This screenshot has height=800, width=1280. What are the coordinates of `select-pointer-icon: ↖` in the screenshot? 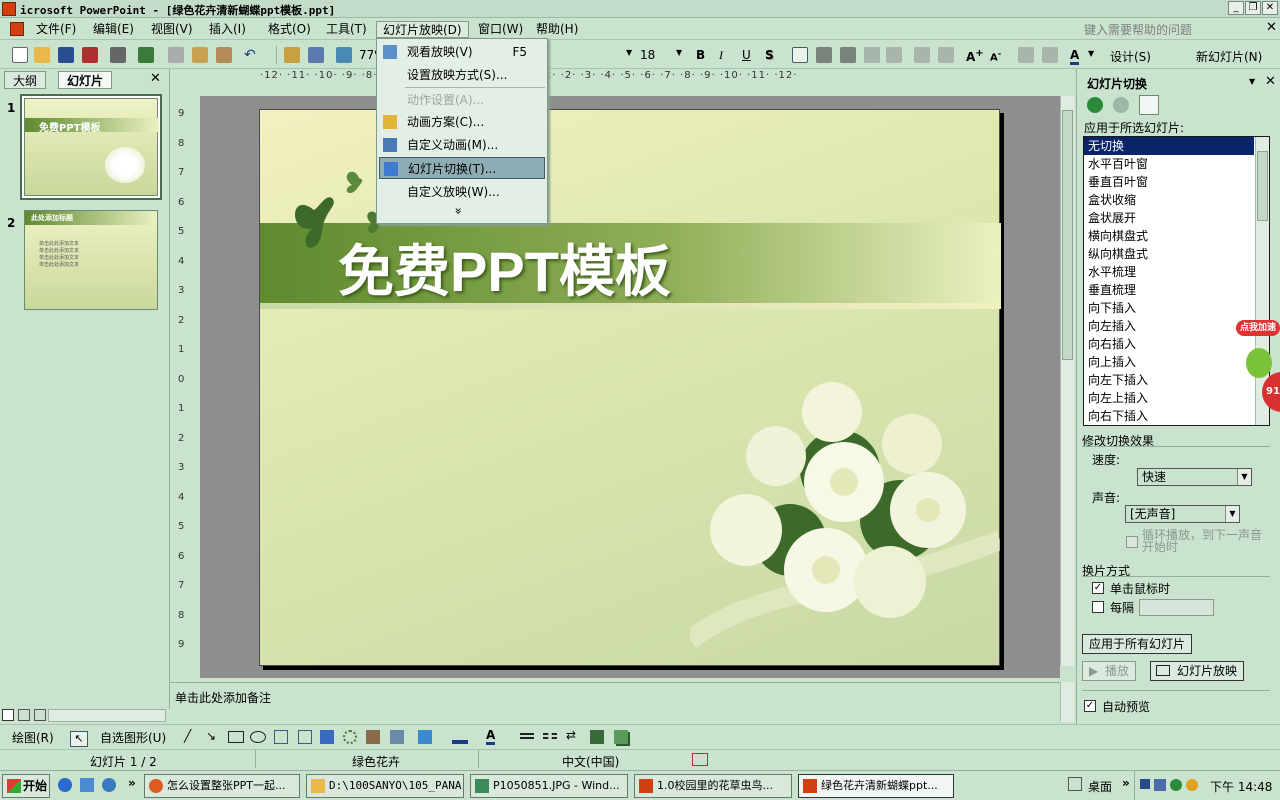 It's located at (79, 739).